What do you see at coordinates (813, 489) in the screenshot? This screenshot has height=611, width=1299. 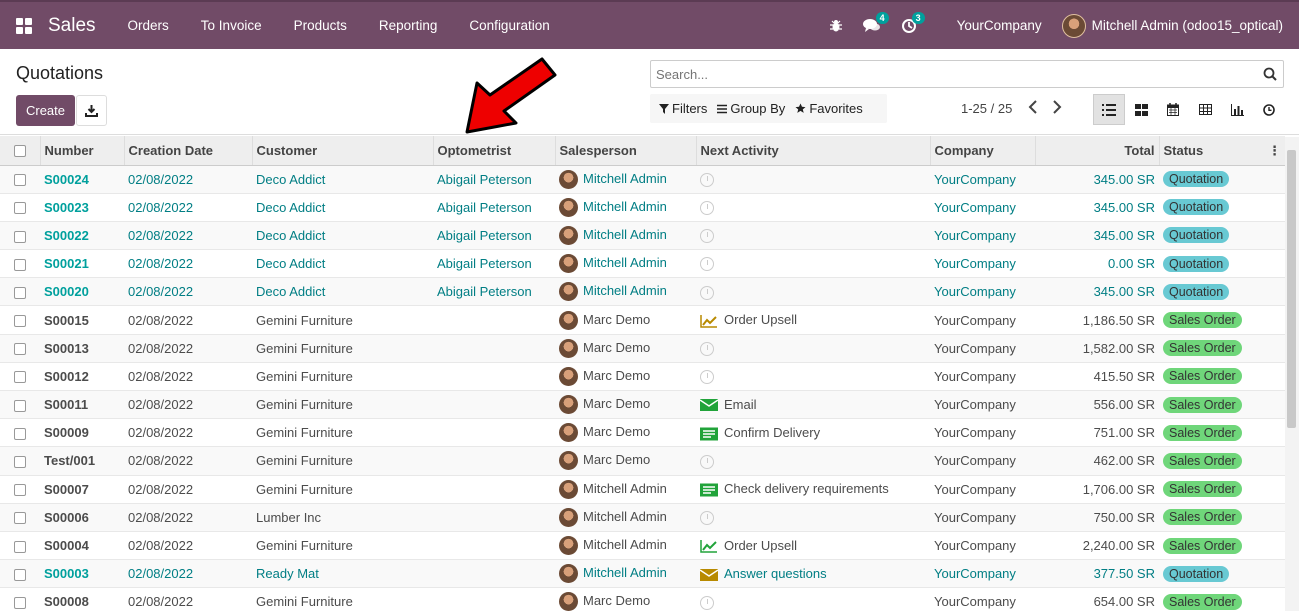 I see `cell-next-activity: Check delivery requirements` at bounding box center [813, 489].